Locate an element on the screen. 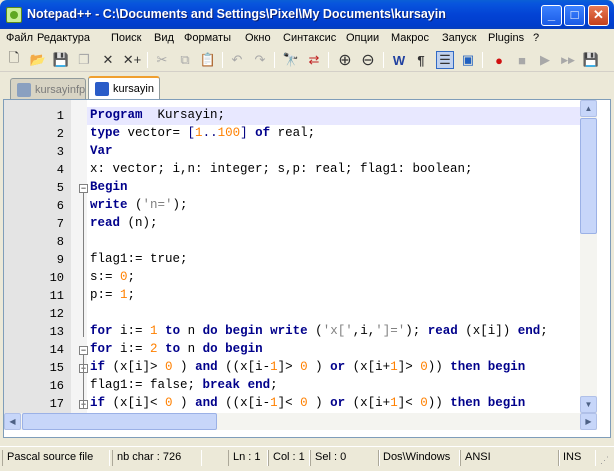 The height and width of the screenshot is (471, 614). maximize-button: □ is located at coordinates (574, 15).